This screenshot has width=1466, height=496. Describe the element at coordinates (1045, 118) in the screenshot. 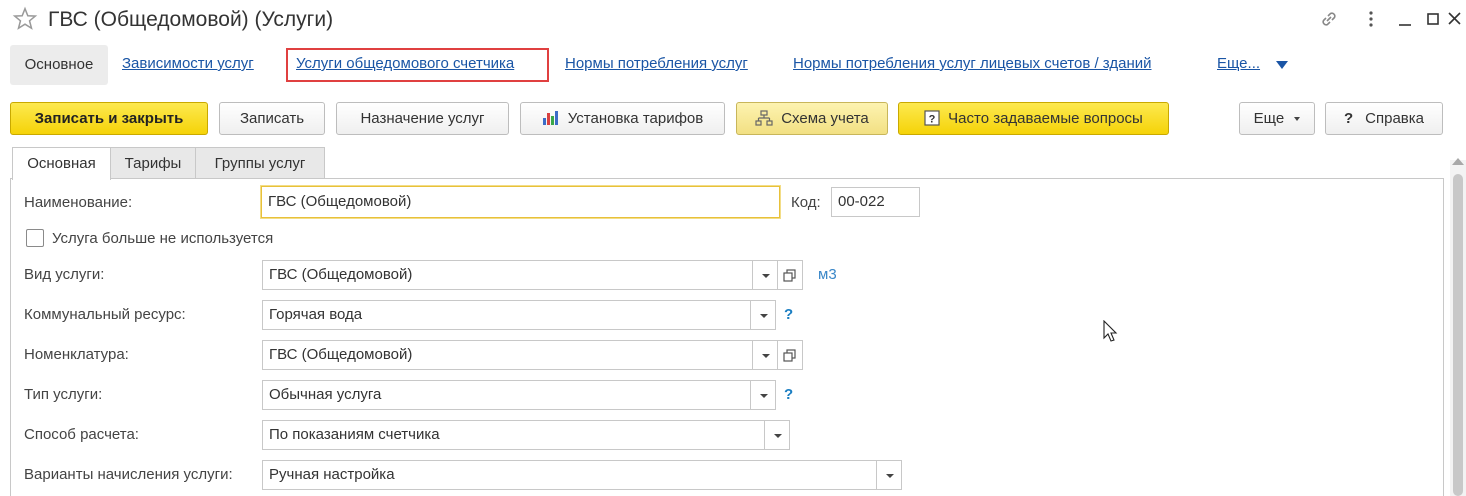

I see `faq-label: Часто задаваемые вопросы` at that location.